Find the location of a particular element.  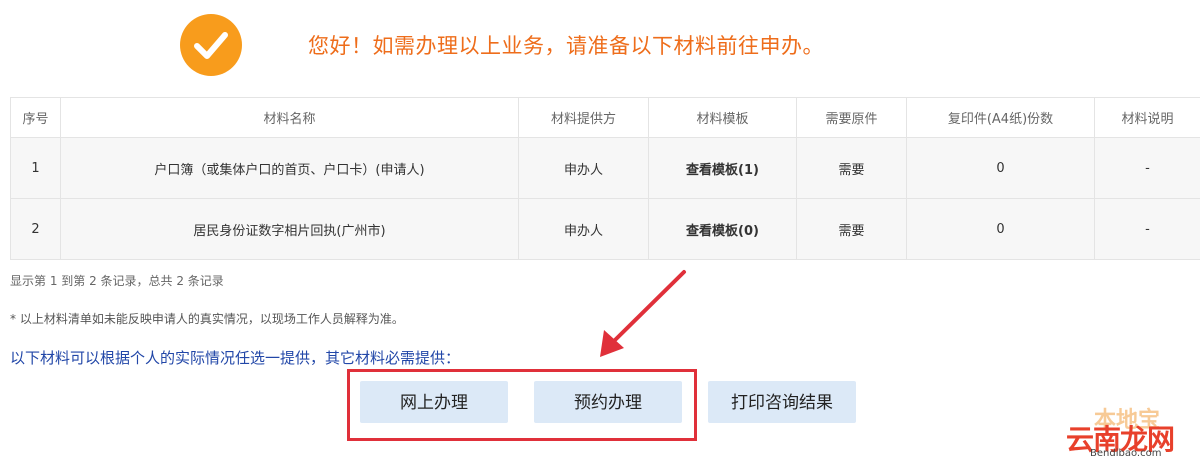

print-result-button: 打印咨询结果 is located at coordinates (782, 402).